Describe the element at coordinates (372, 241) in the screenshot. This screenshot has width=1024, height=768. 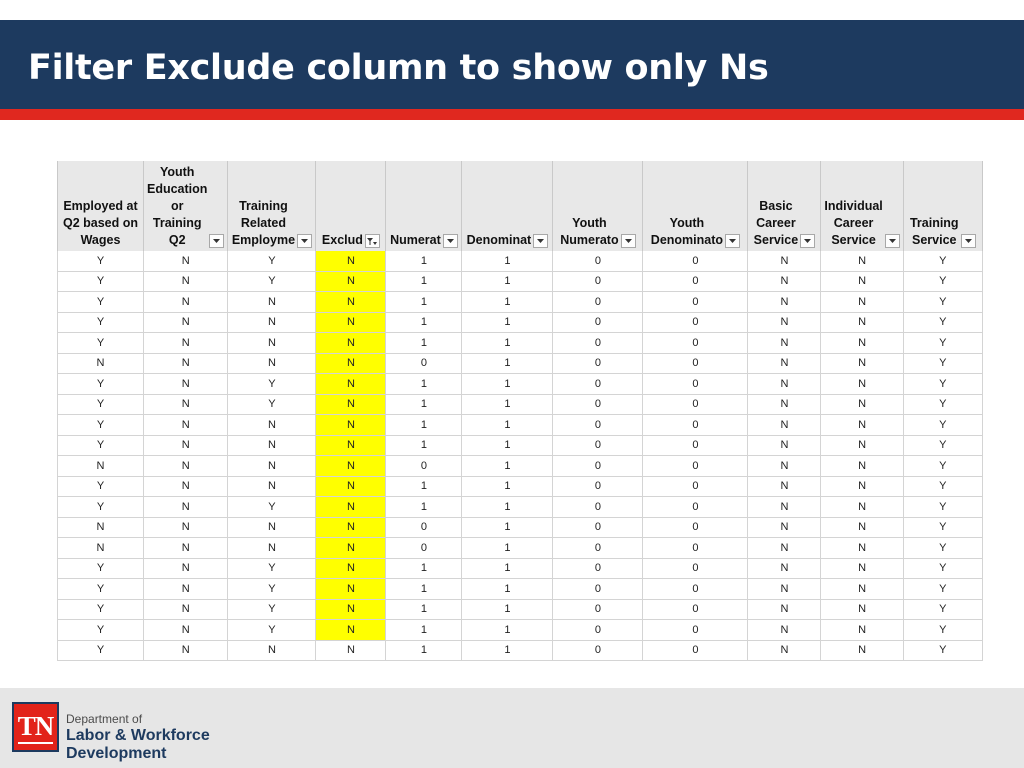
I see `filter-active-icon` at that location.